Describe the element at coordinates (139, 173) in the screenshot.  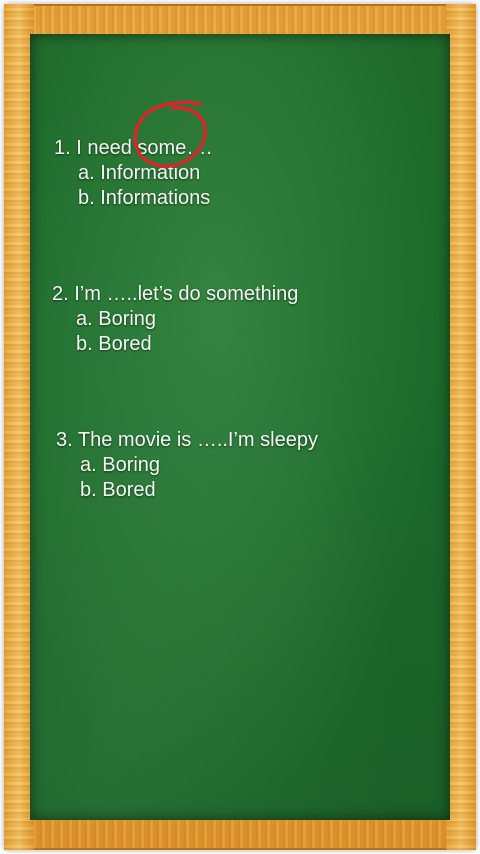
I see `question-1-option-a: a. Information` at that location.